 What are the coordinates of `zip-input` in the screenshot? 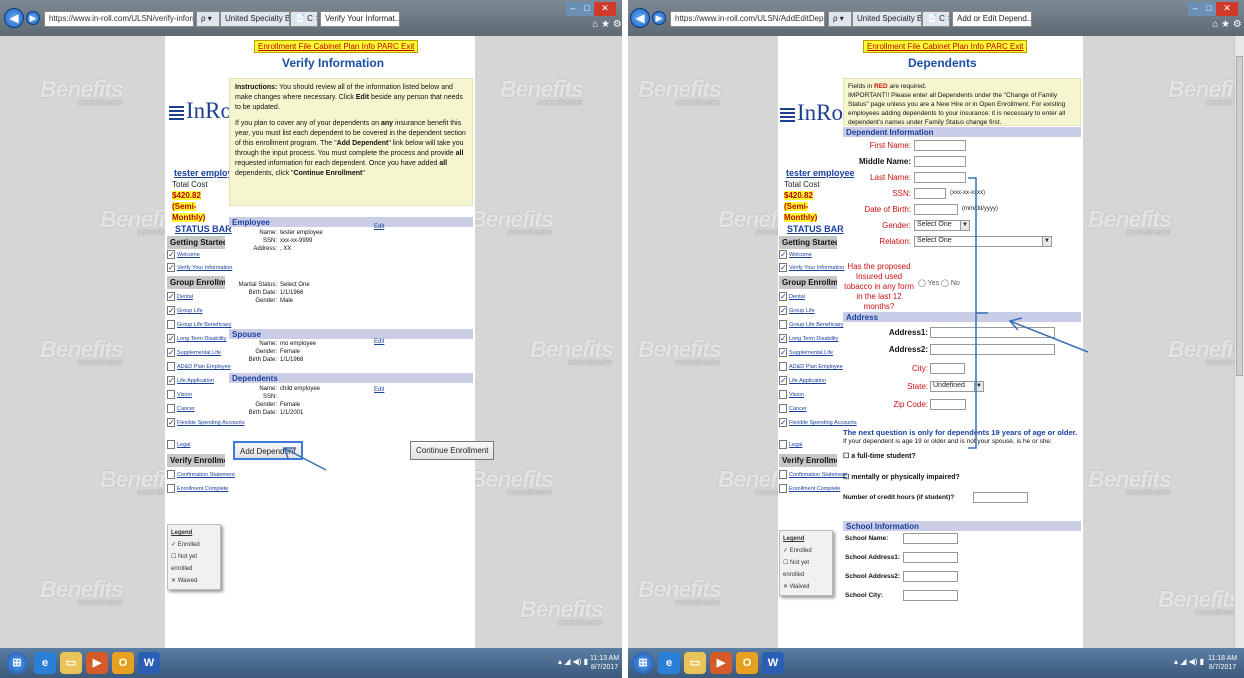 It's located at (948, 404).